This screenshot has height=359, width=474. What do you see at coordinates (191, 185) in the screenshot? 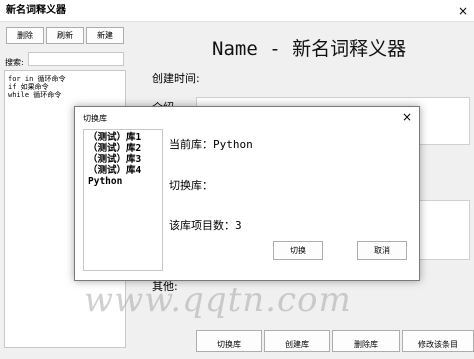
I see `switch-to-label: 切换库：` at bounding box center [191, 185].